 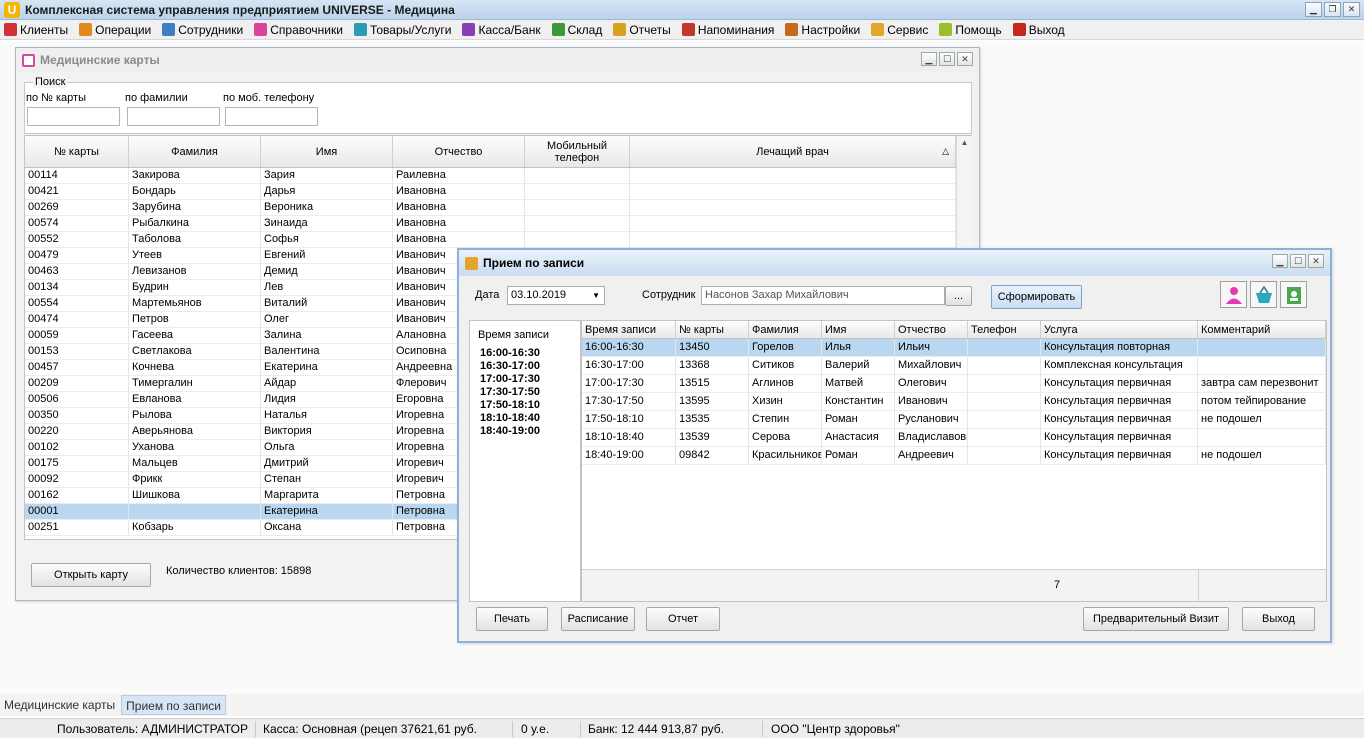 I want to click on table-cell: 13368, so click(x=712, y=365).